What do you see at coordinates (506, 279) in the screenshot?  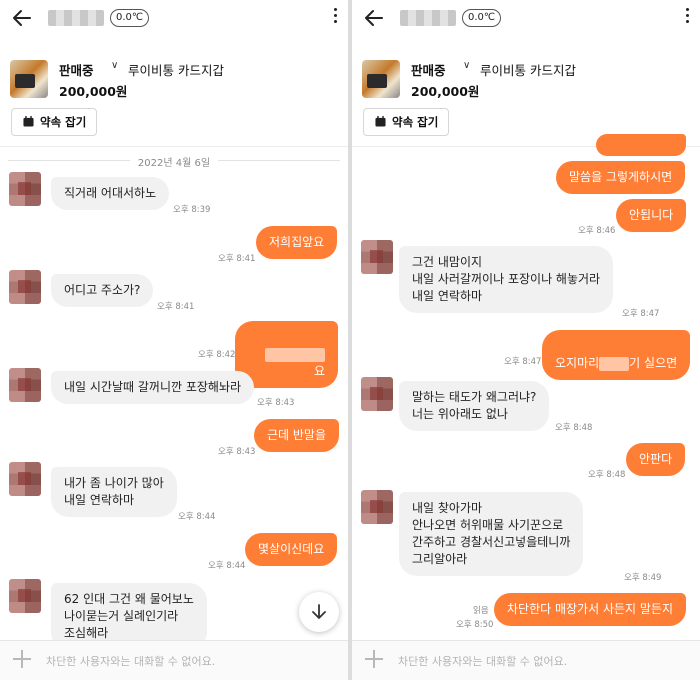 I see `incoming-message: 그건 내맘이지 내일 사러갈꺼이나 포장이나 해놓거라 내일 연락하마` at bounding box center [506, 279].